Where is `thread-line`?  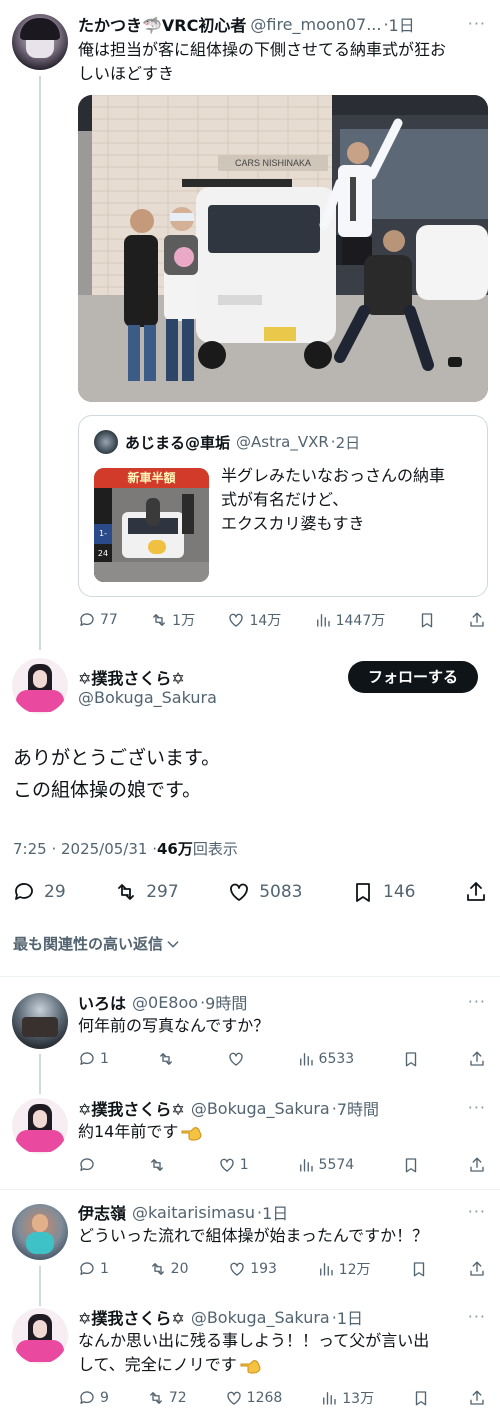
thread-line is located at coordinates (40, 1074).